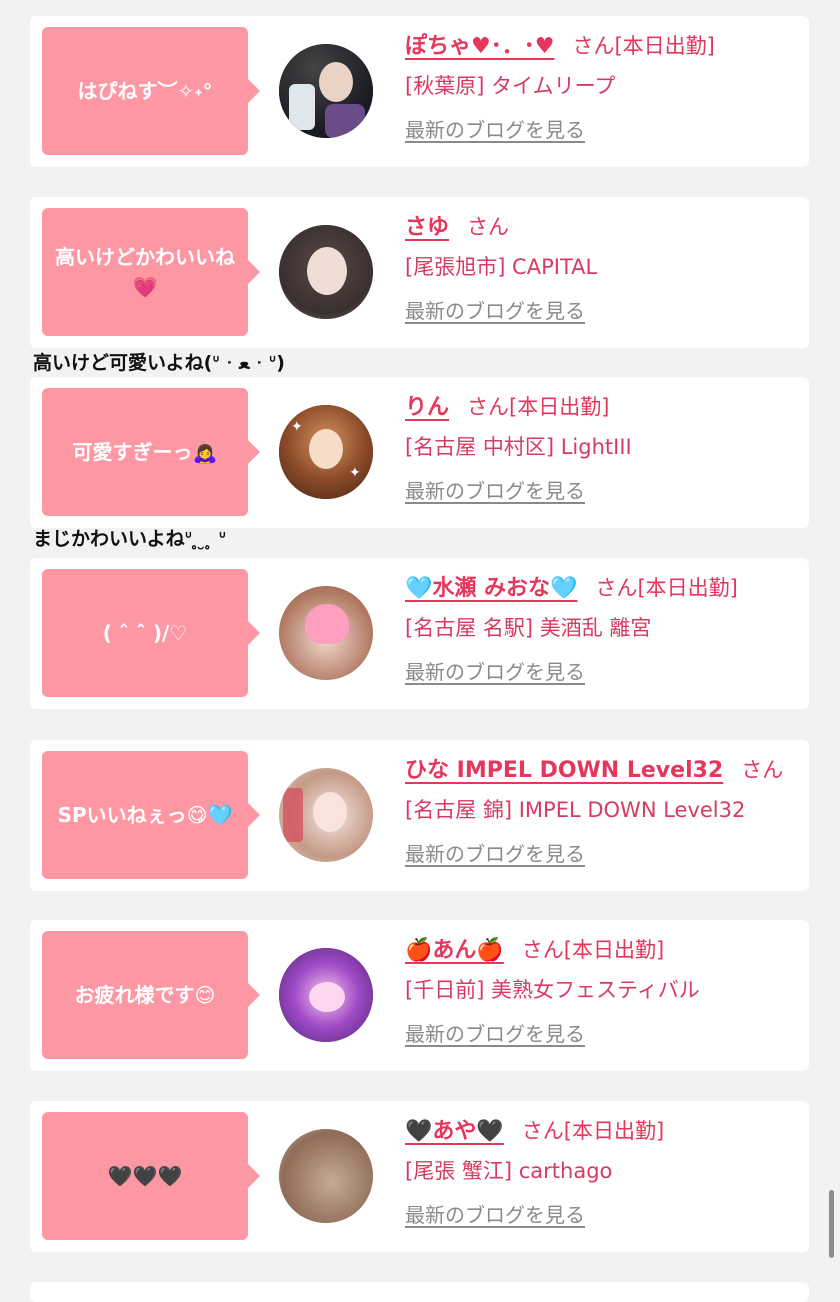 The width and height of the screenshot is (840, 1302). I want to click on scrollbar, so click(831, 1224).